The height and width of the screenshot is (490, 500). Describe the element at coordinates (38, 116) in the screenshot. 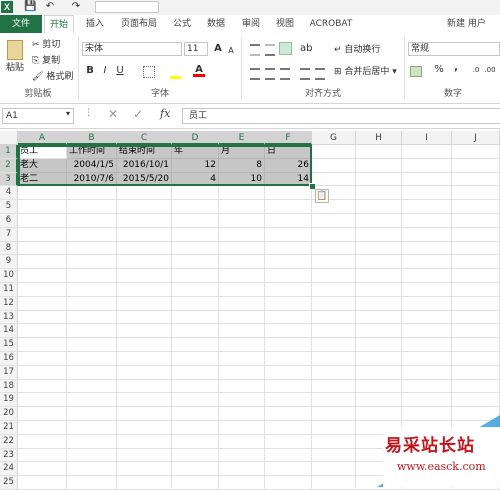

I see `name-box: A1` at that location.